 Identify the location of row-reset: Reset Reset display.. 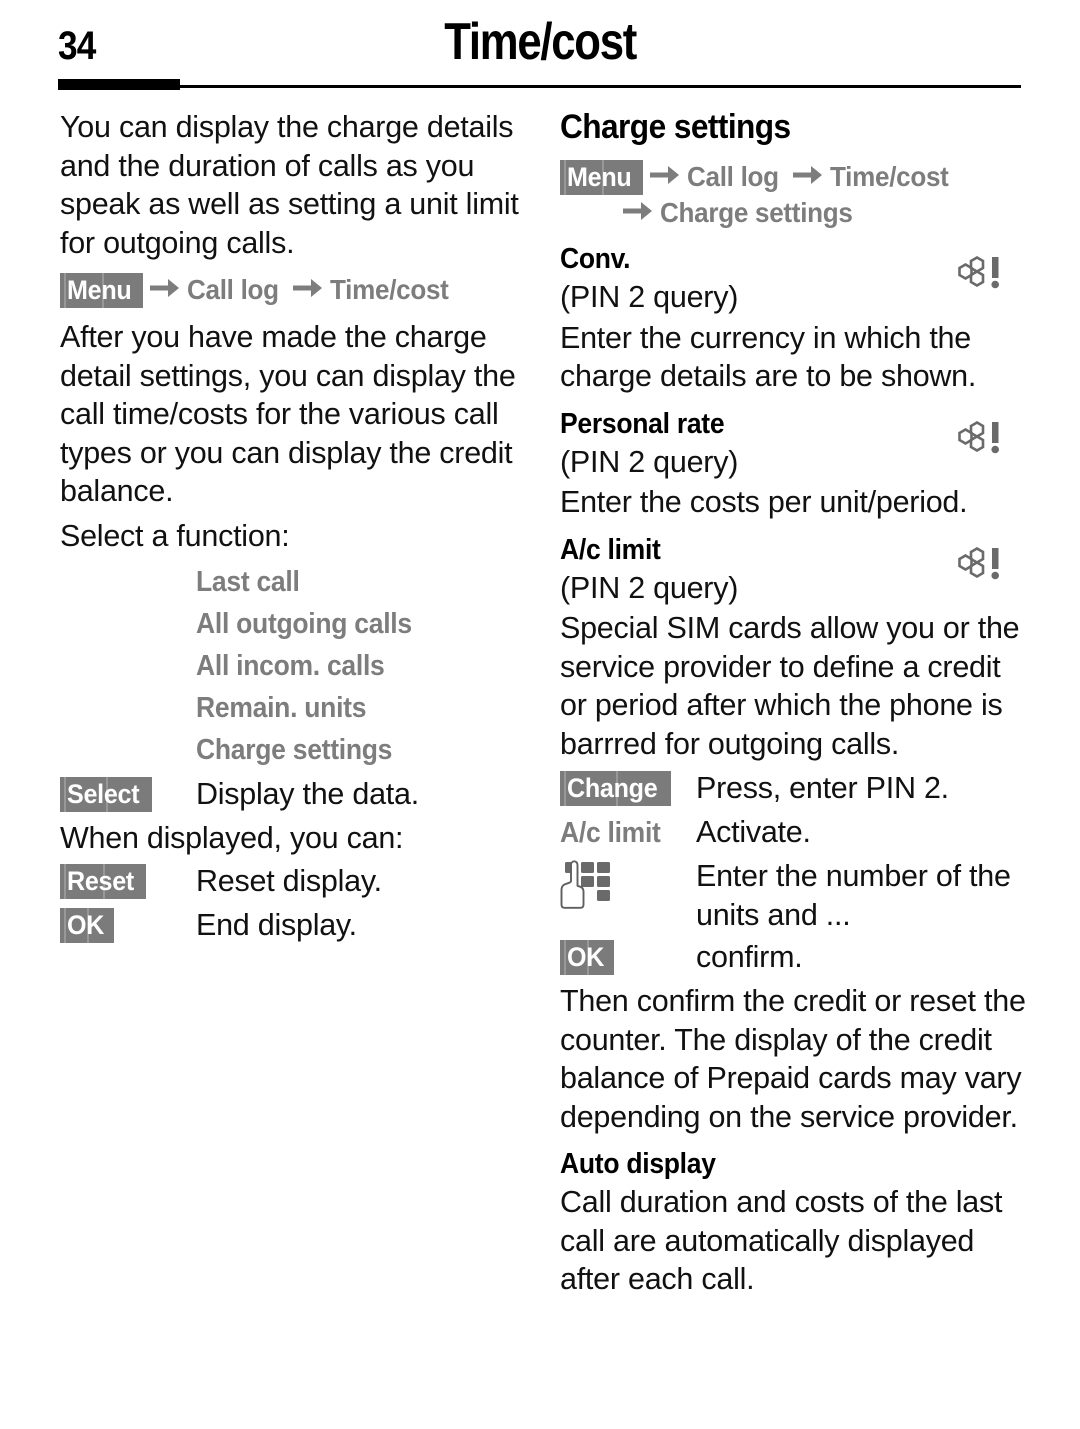
(295, 882).